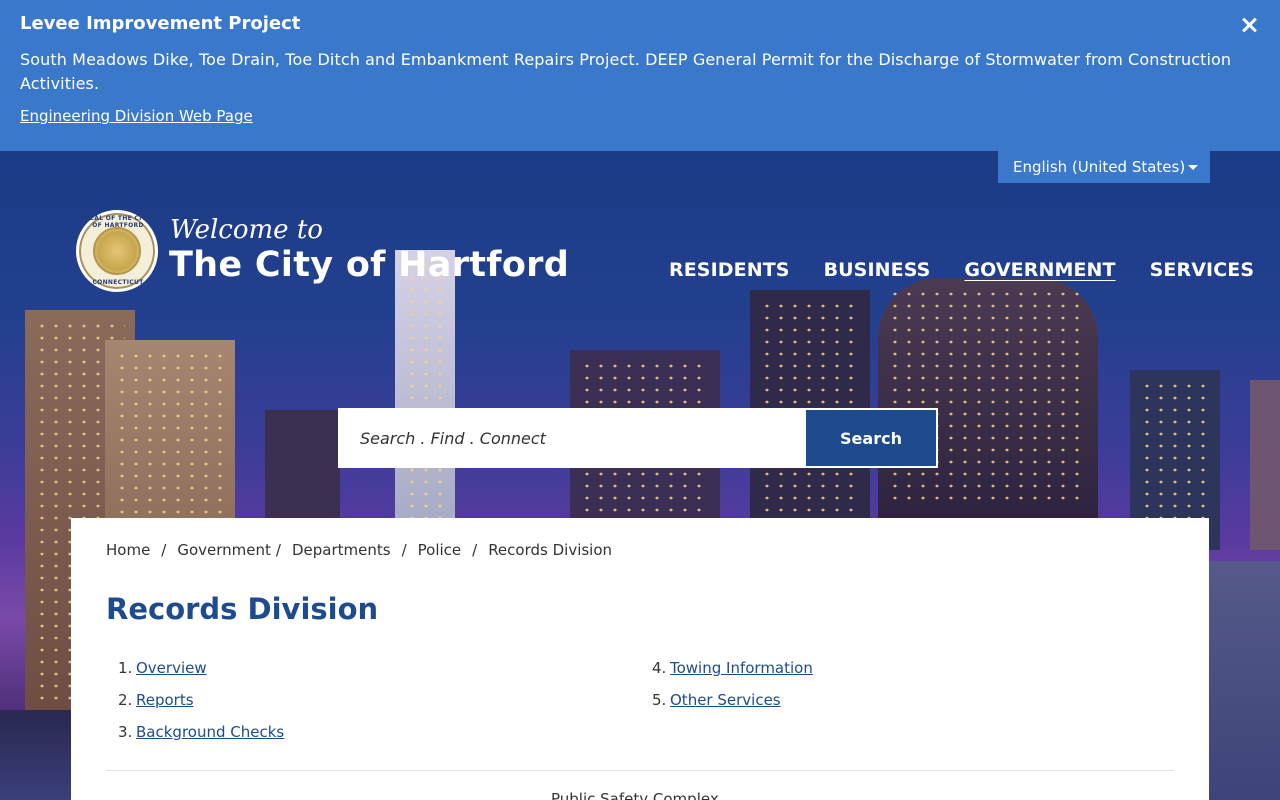 The image size is (1280, 800). I want to click on list-item: 1. Overview, so click(201, 668).